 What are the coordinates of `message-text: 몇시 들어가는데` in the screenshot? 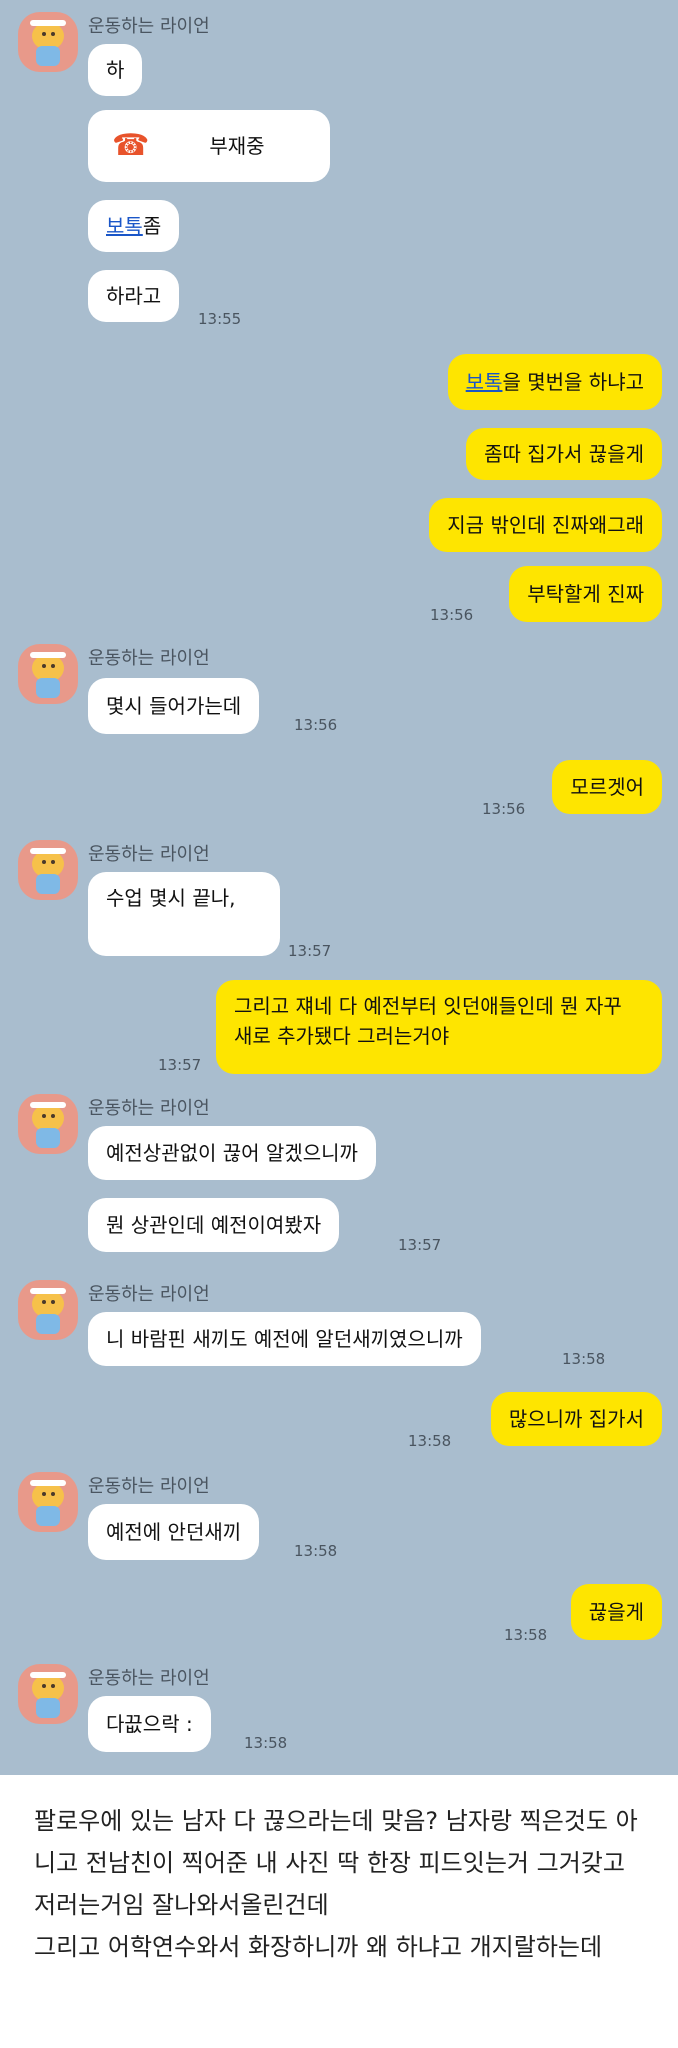 It's located at (174, 706).